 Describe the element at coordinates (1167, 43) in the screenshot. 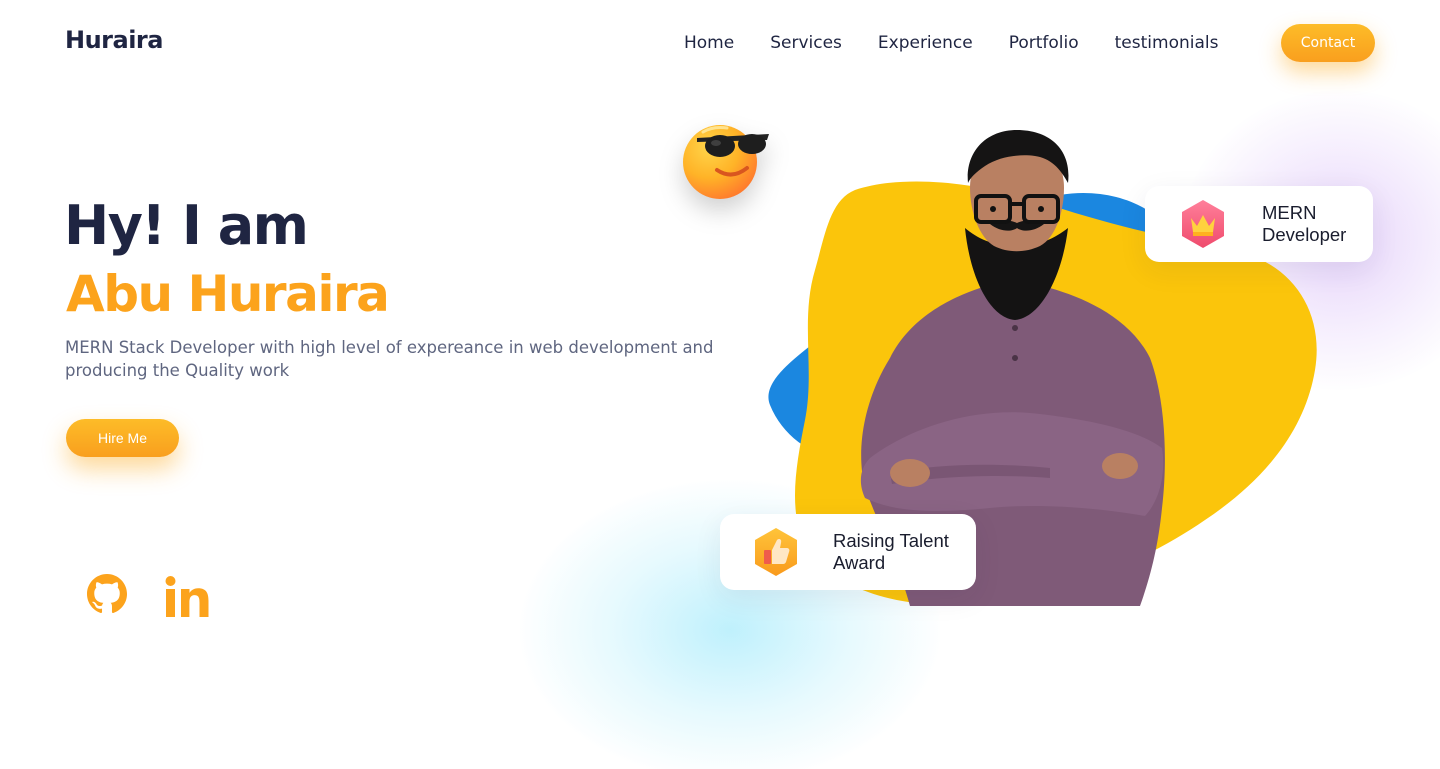

I see `nav-testimonials: testimonials` at that location.